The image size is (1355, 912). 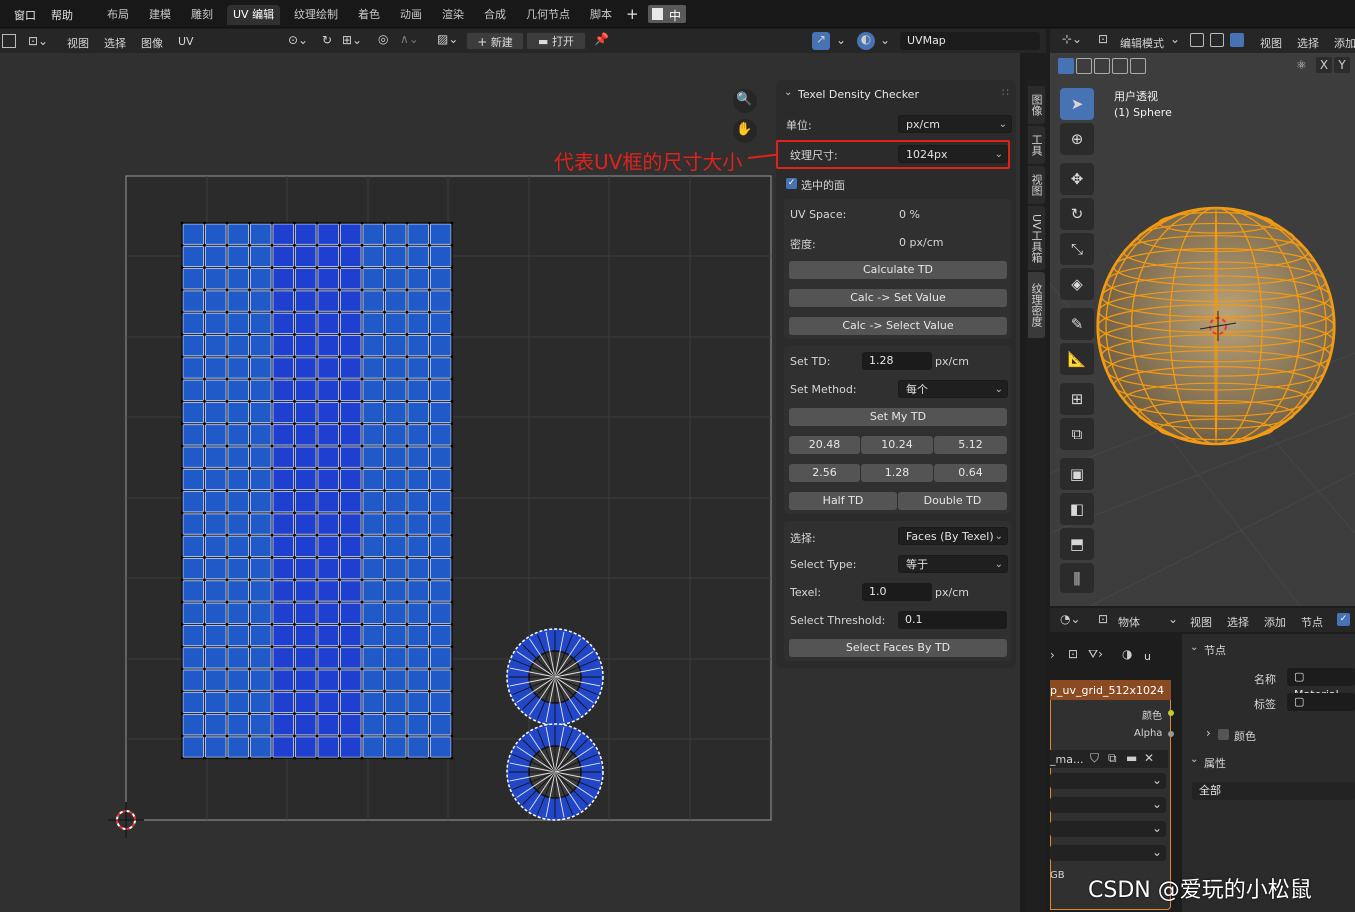 I want to click on node-label-field: ▢, so click(x=1321, y=702).